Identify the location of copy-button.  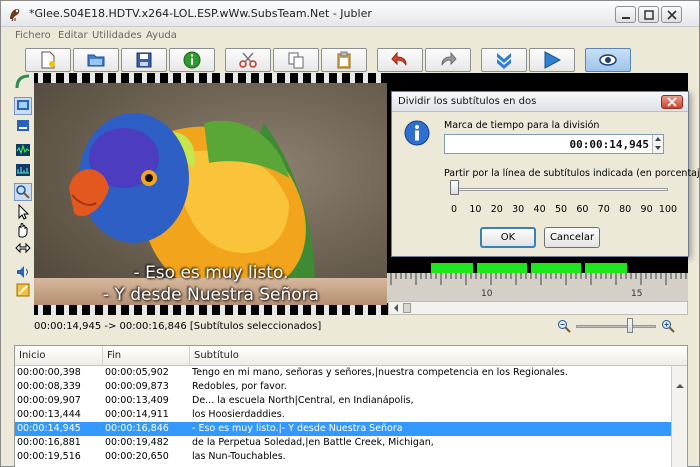
(296, 60).